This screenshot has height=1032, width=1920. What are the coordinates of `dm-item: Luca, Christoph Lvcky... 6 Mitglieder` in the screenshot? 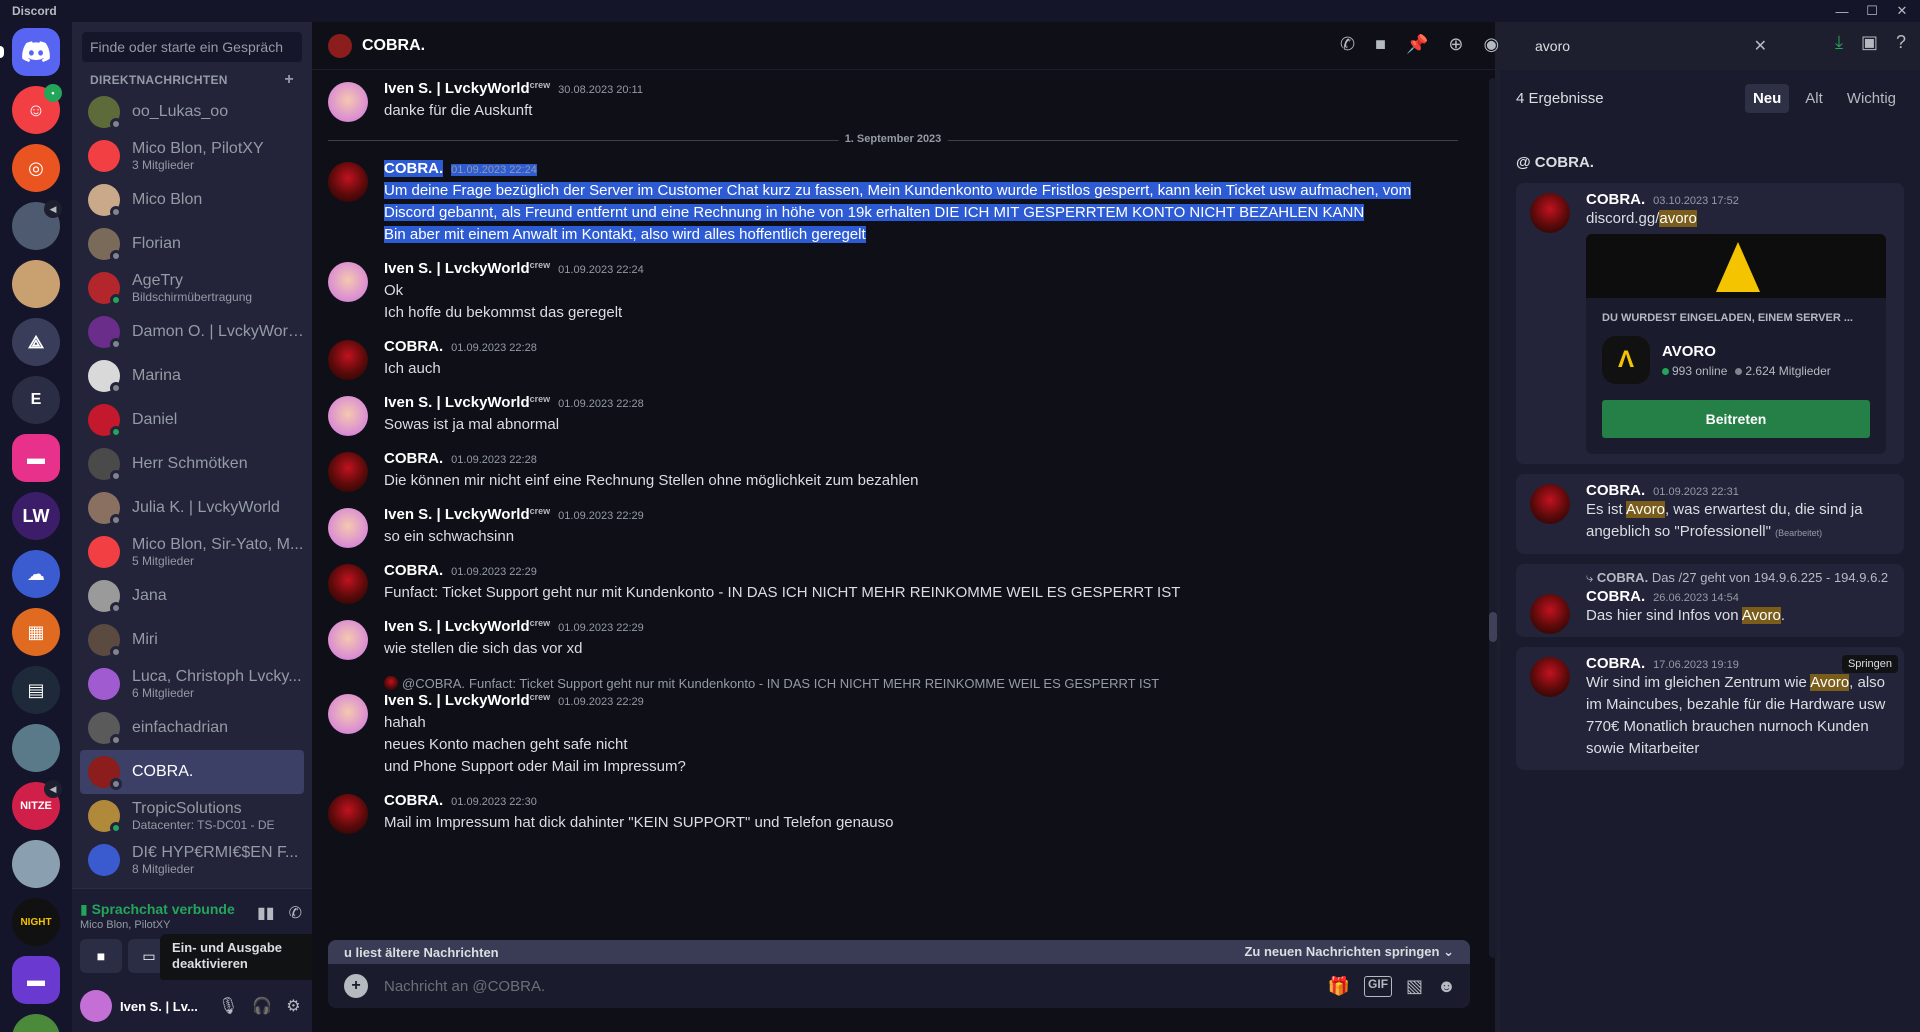 It's located at (192, 684).